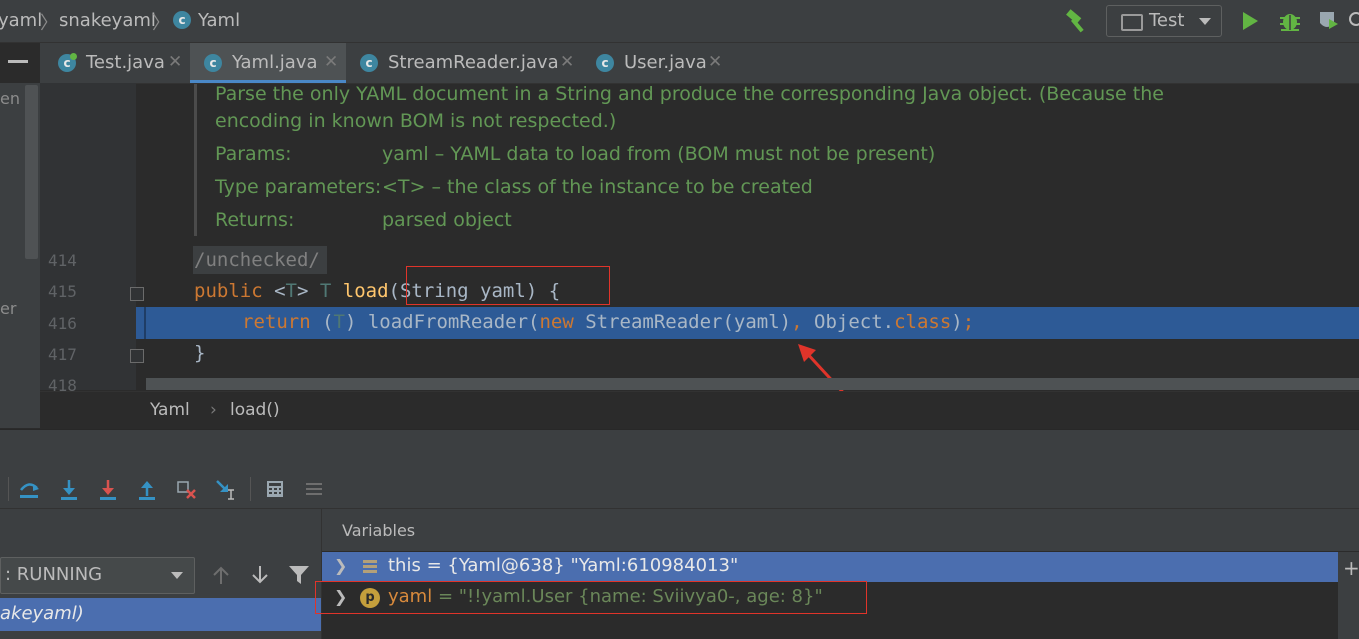 The image size is (1359, 639). Describe the element at coordinates (752, 384) in the screenshot. I see `editor-horizontal-scrollbar` at that location.